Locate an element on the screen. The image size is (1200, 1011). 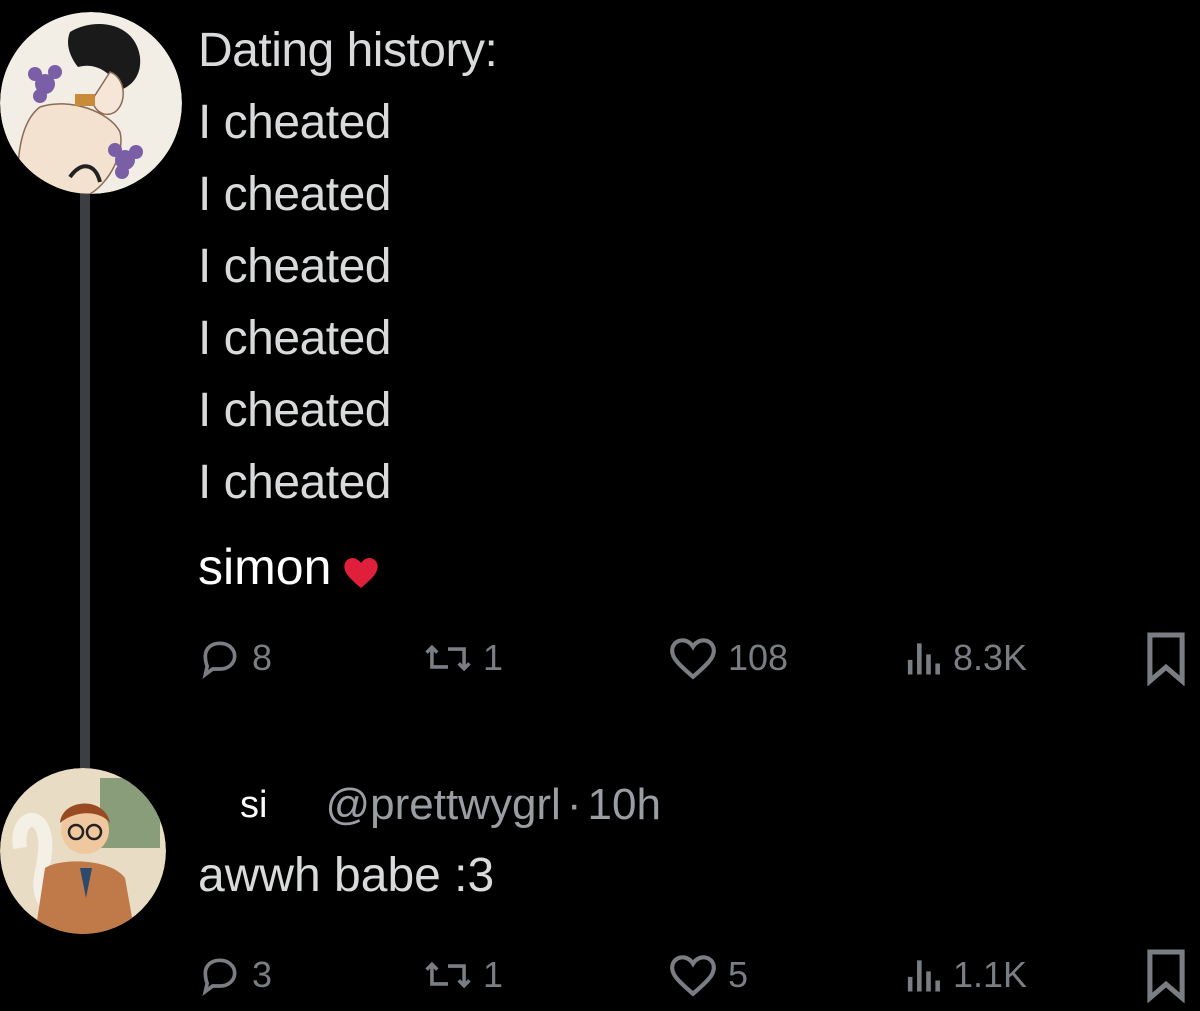
views-button: 8.3K is located at coordinates (965, 658).